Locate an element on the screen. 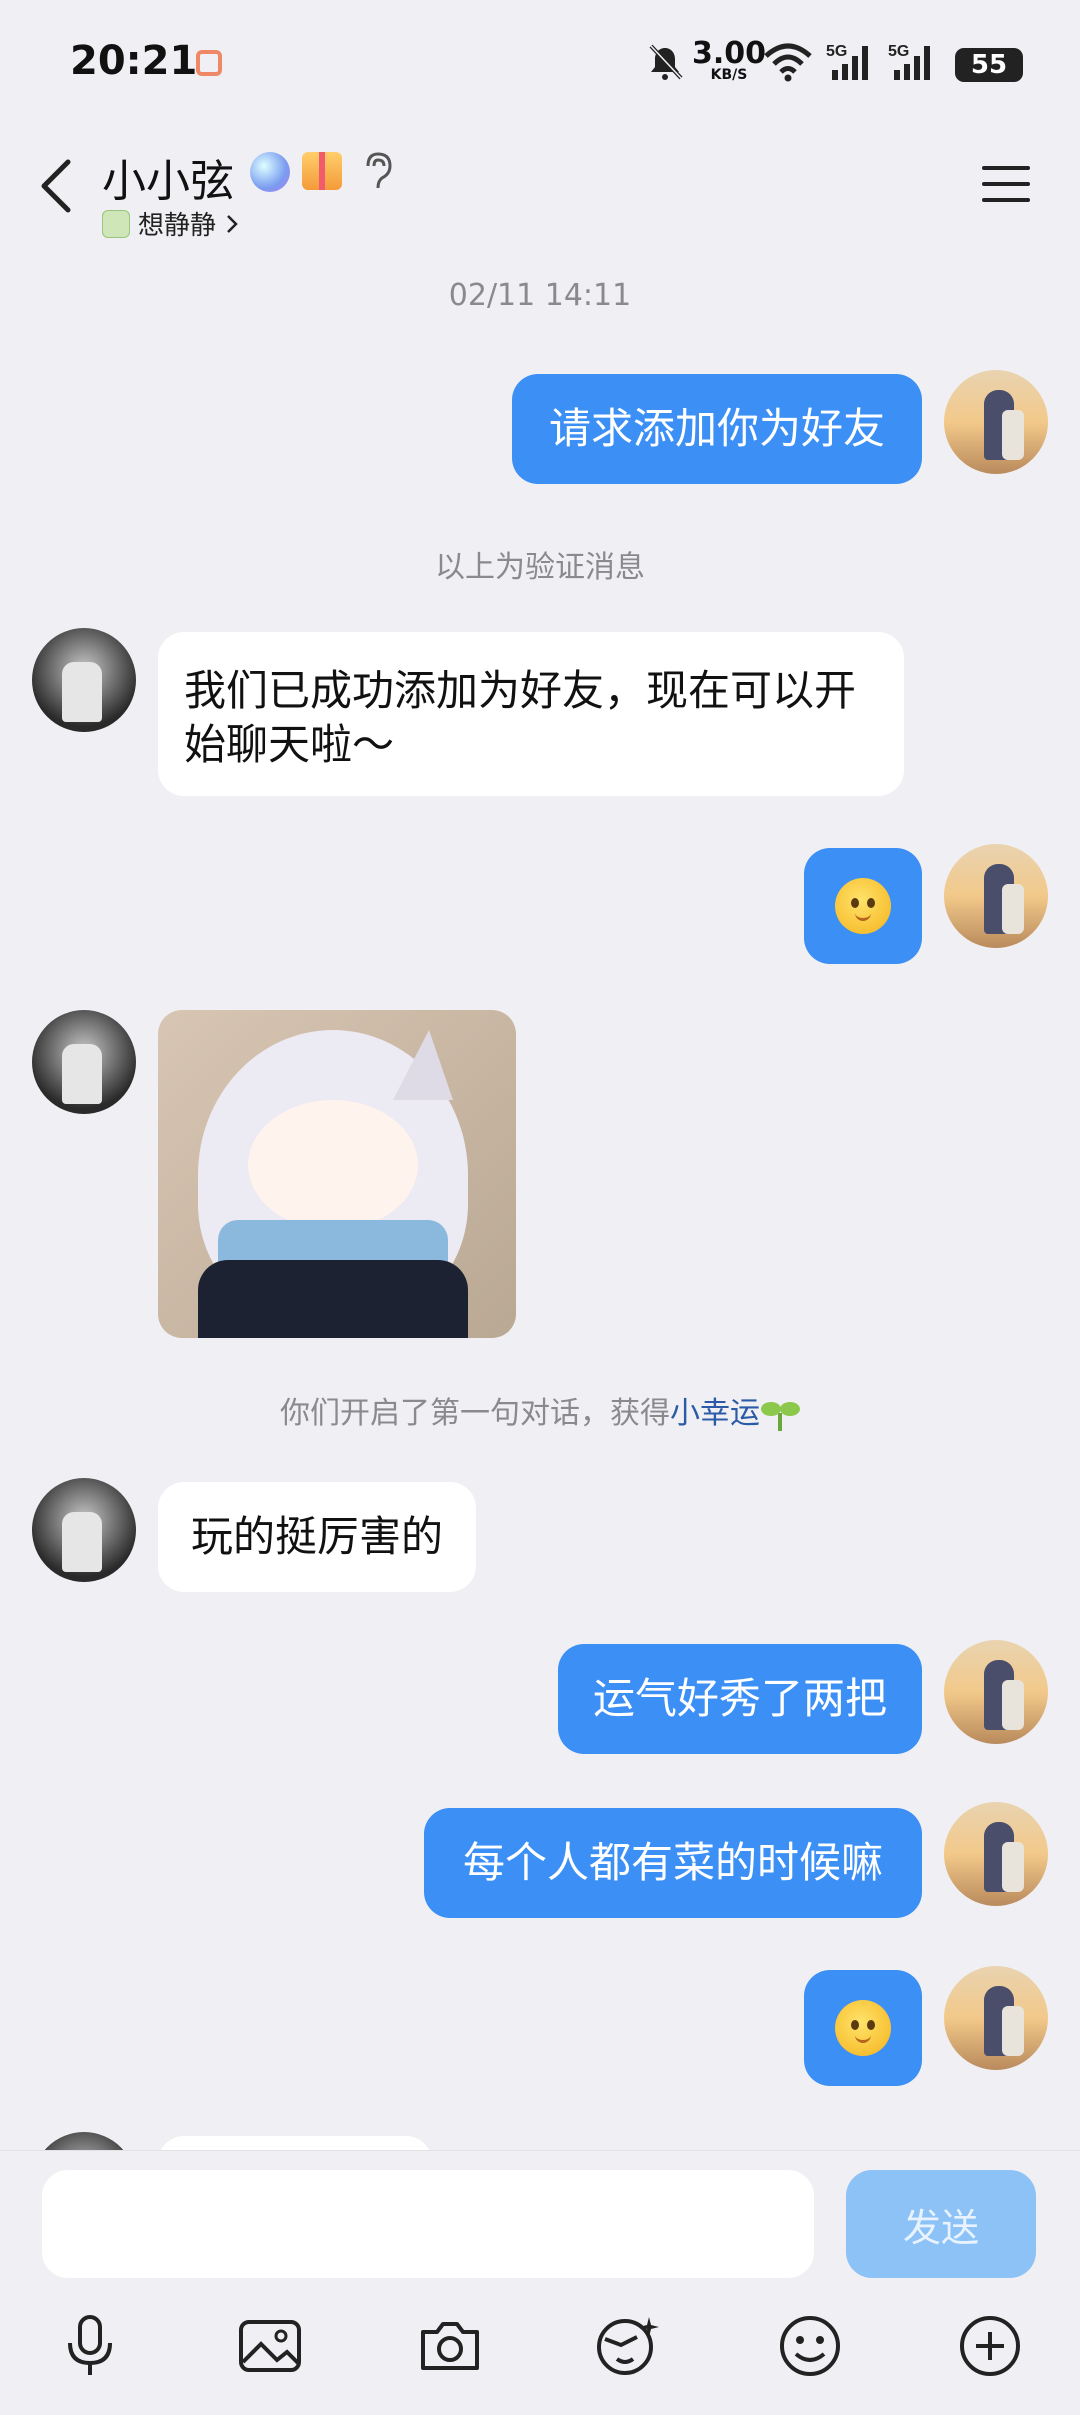 The width and height of the screenshot is (1080, 2415). funny-face-icon is located at coordinates (628, 2346).